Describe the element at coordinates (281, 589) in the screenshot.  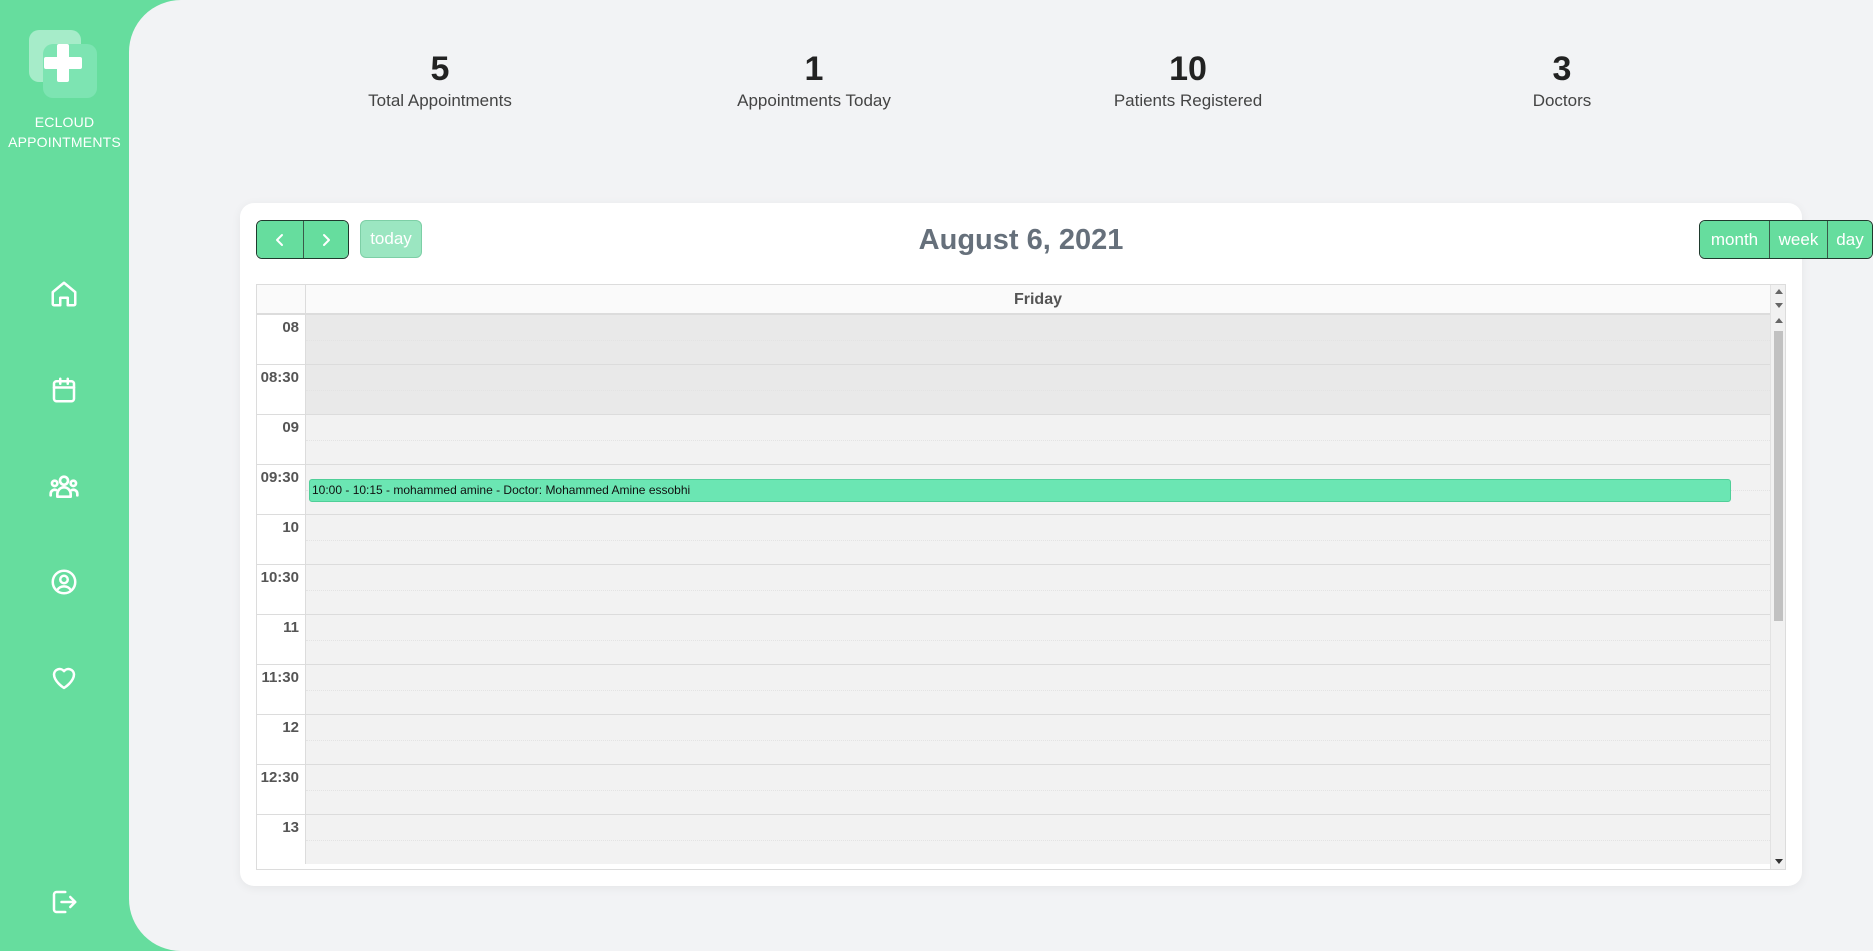
I see `time-label: 10:30` at that location.